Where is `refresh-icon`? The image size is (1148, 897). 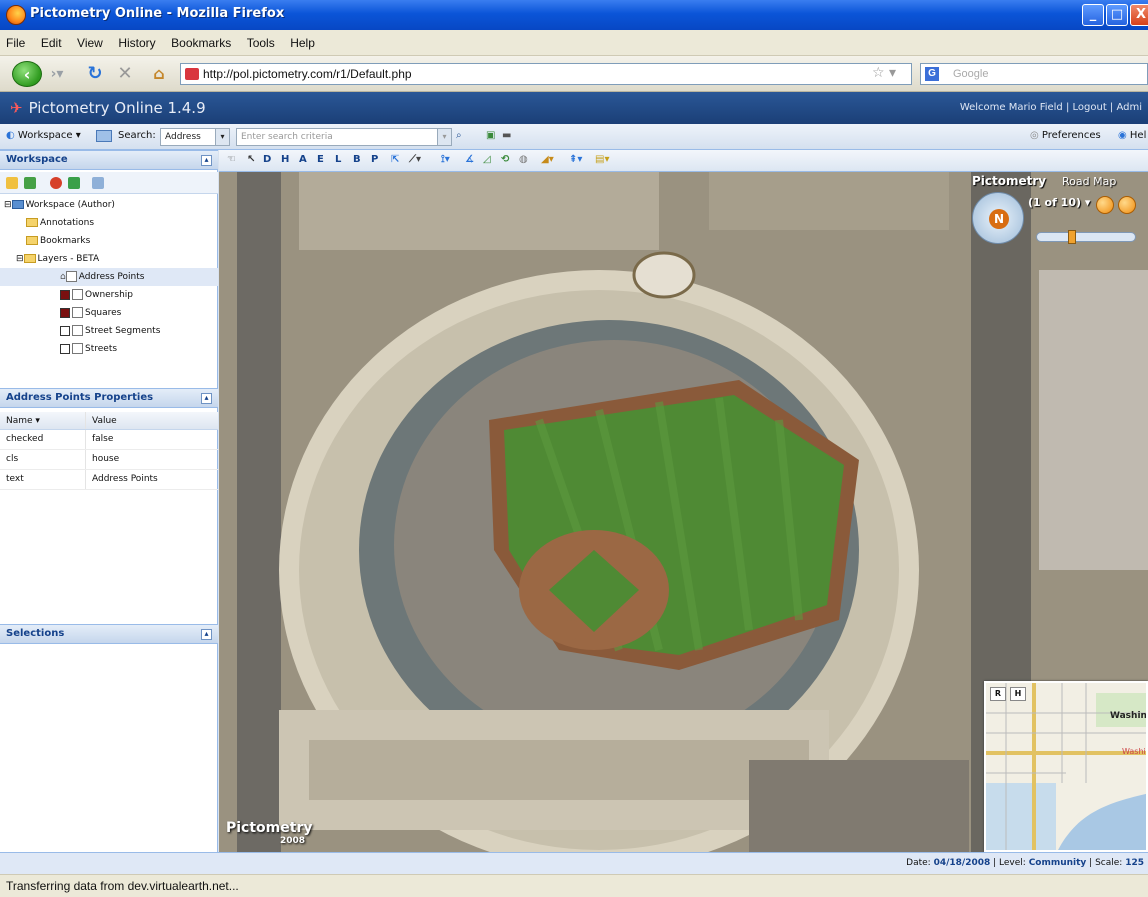
refresh-icon is located at coordinates (74, 183).